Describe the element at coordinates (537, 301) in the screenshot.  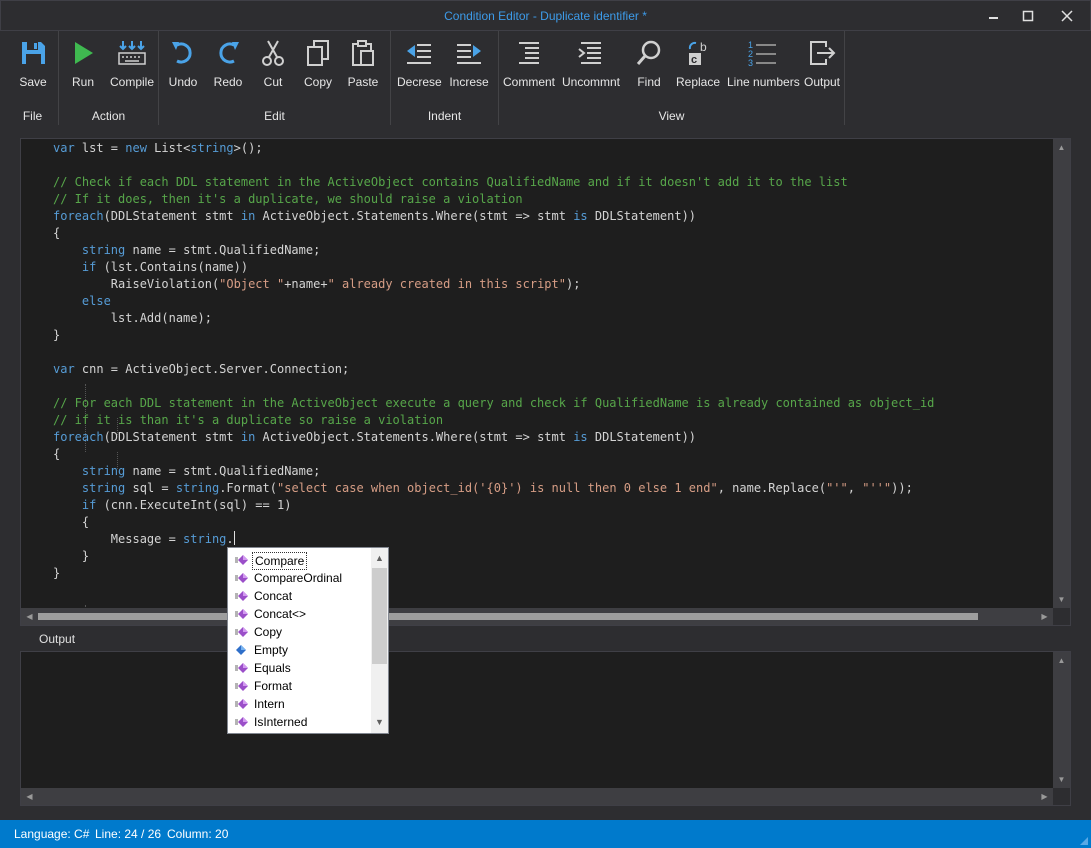
I see `code-line: else` at that location.